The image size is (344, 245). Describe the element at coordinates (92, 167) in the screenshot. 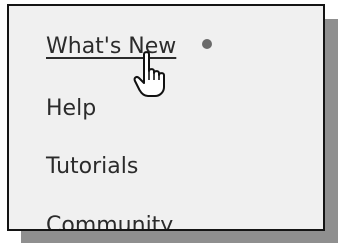

I see `menu-item-tutorials: Tutorials` at that location.